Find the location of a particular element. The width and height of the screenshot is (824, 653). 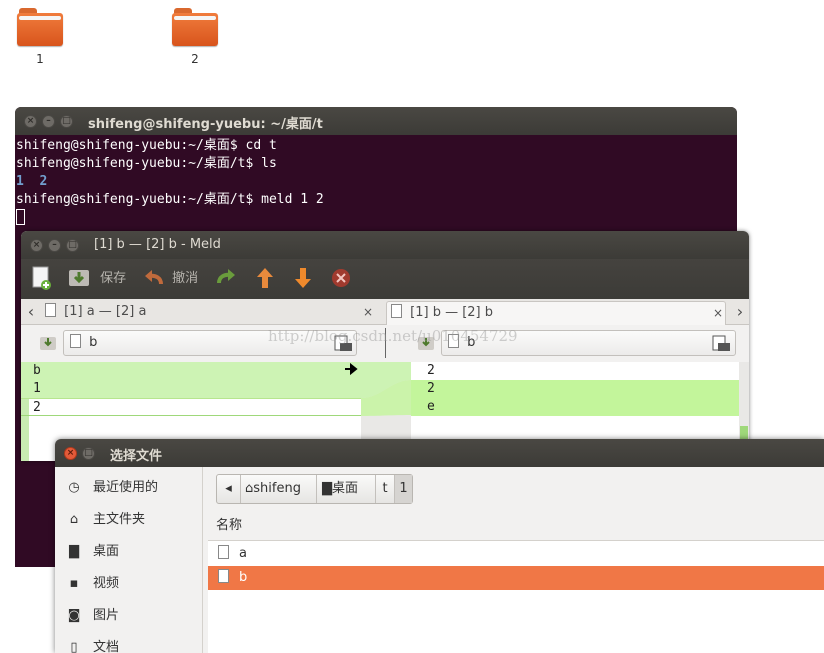

meld-toolbar: 保存 撤消 is located at coordinates (385, 279).